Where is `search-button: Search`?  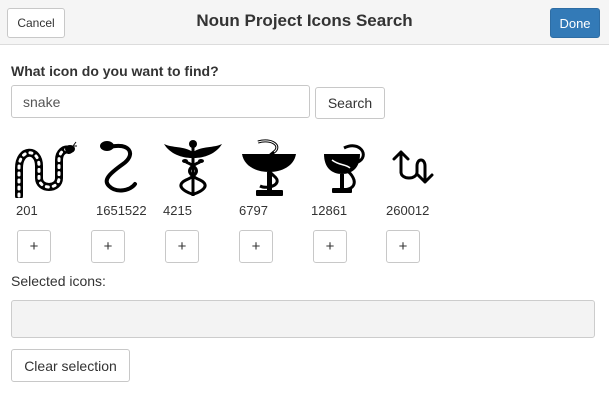 search-button: Search is located at coordinates (350, 103).